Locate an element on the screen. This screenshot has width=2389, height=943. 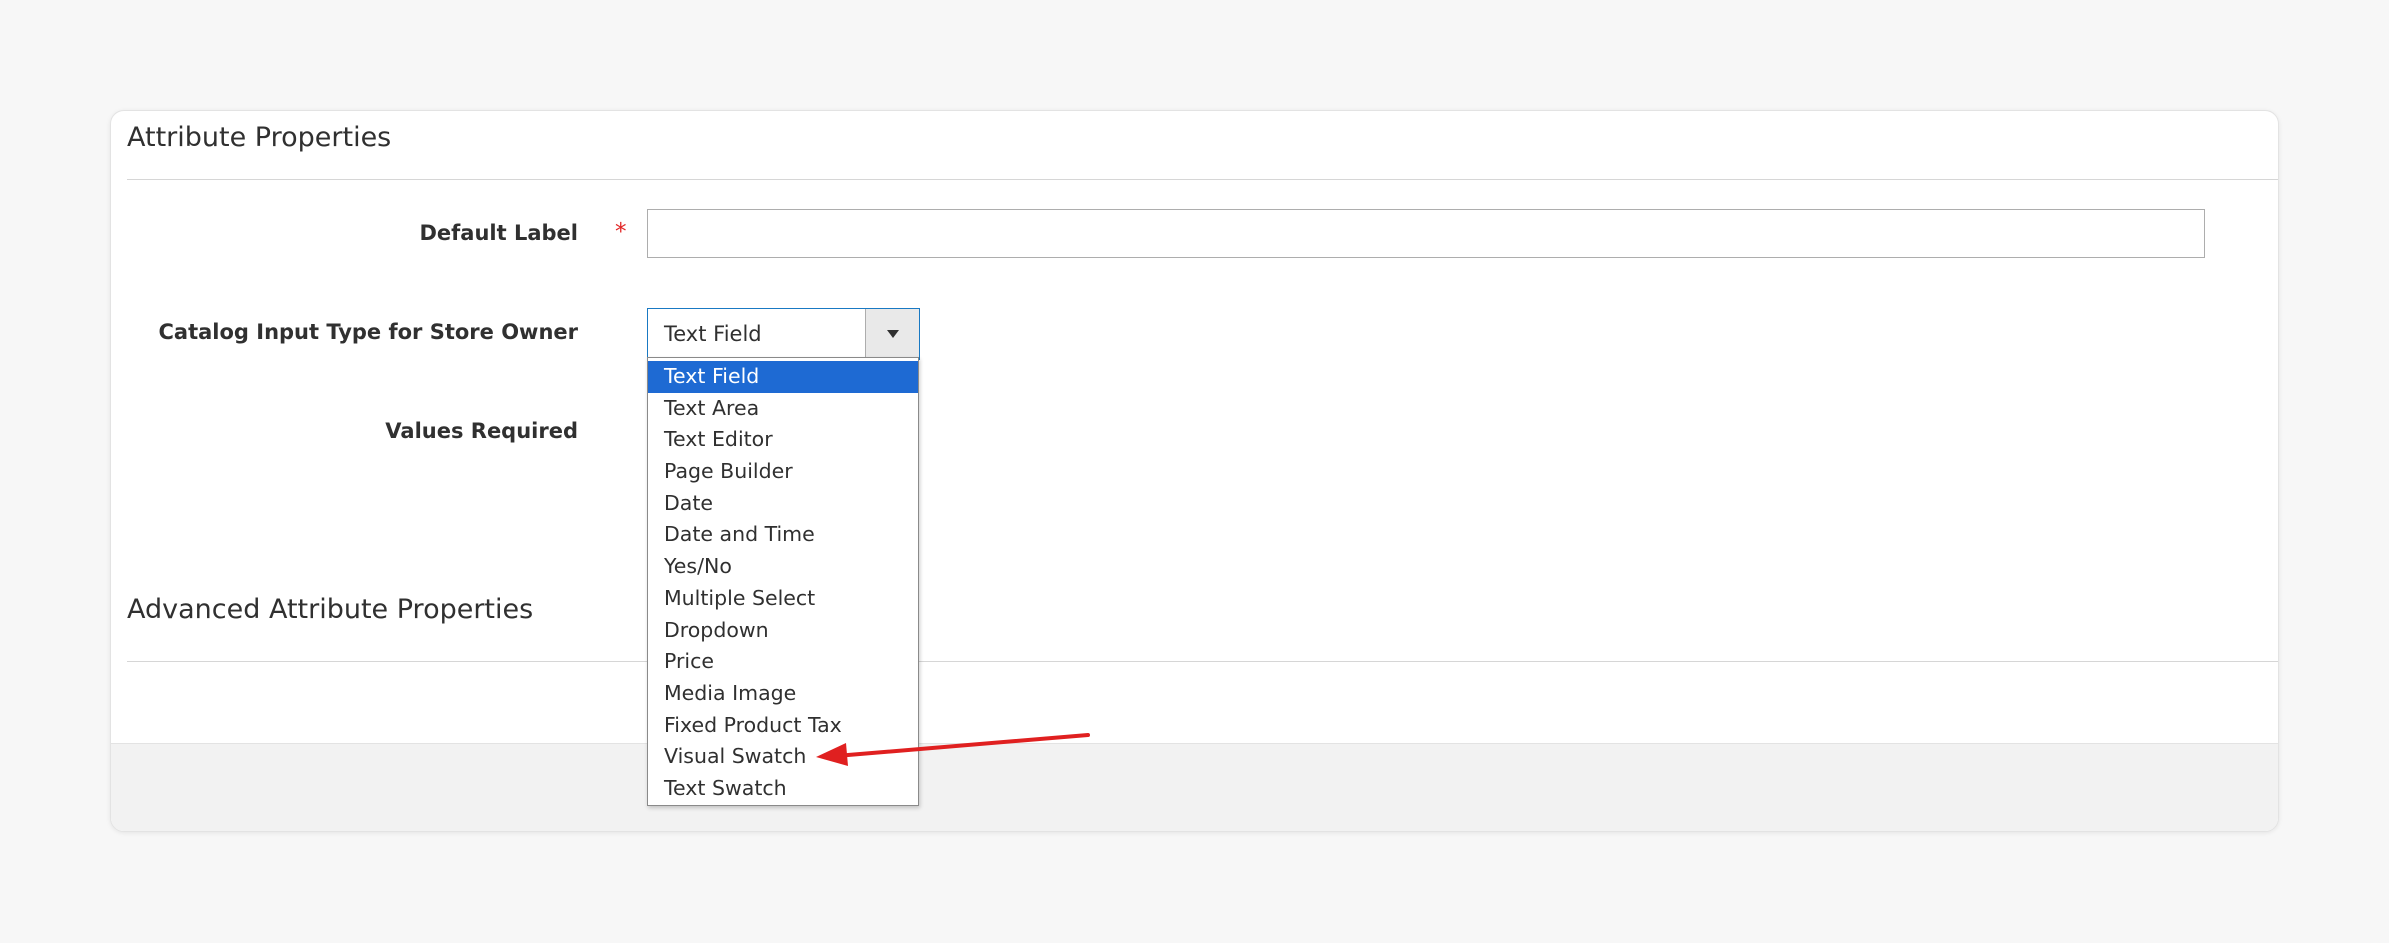
catalog-input-type-label: Catalog Input Type for Store Owner is located at coordinates (368, 332).